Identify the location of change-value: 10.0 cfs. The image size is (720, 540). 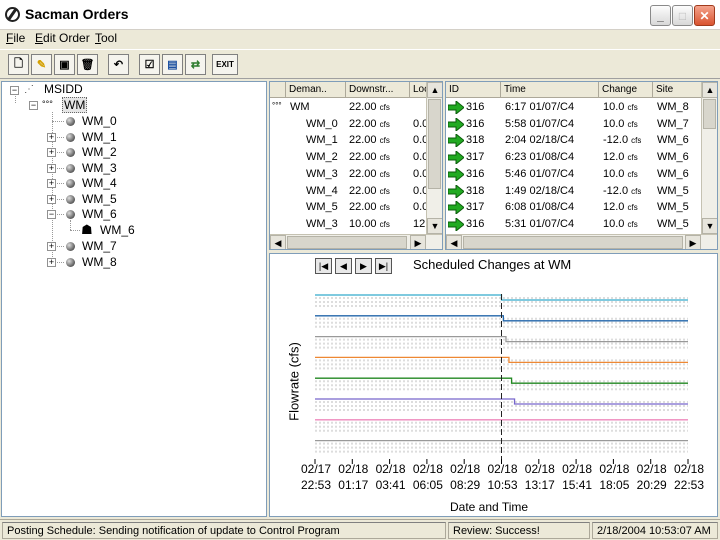
(620, 173).